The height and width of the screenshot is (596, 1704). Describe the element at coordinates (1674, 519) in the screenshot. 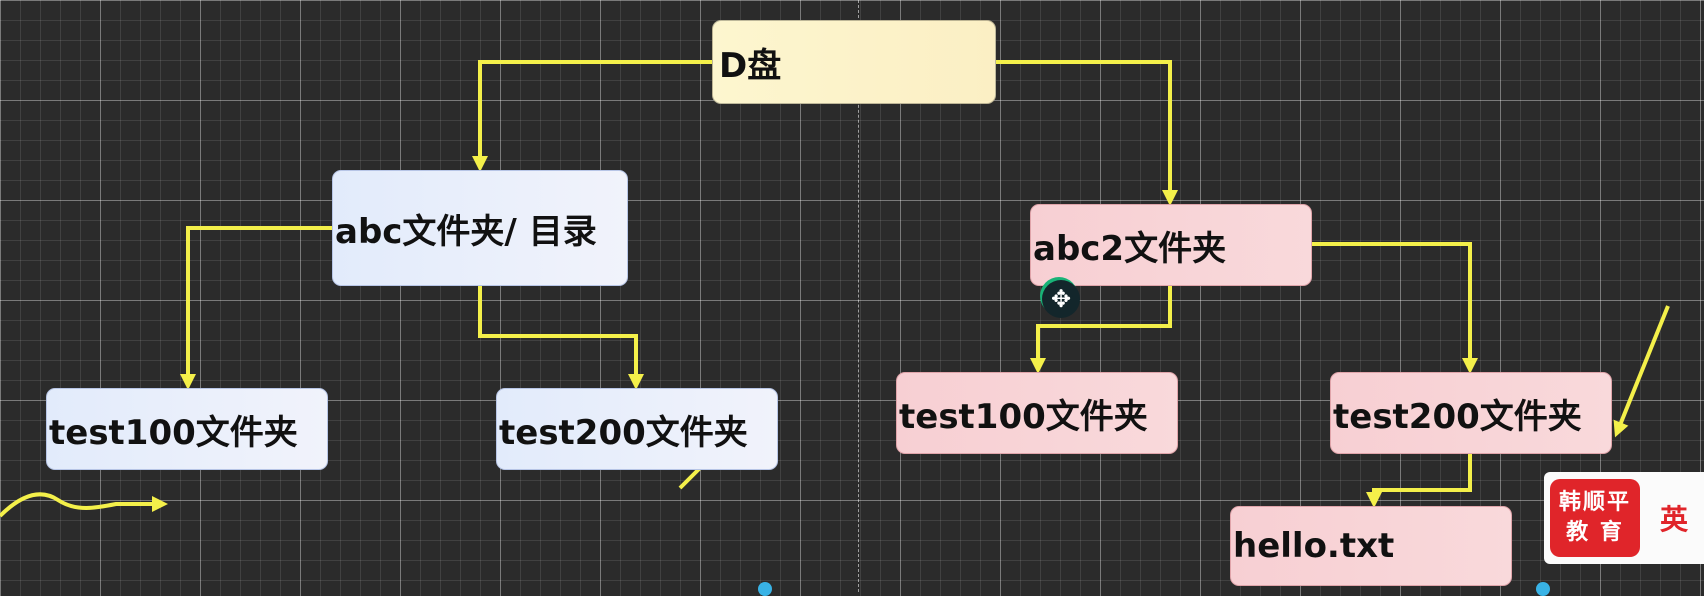

I see `logo-side-text: 英` at that location.